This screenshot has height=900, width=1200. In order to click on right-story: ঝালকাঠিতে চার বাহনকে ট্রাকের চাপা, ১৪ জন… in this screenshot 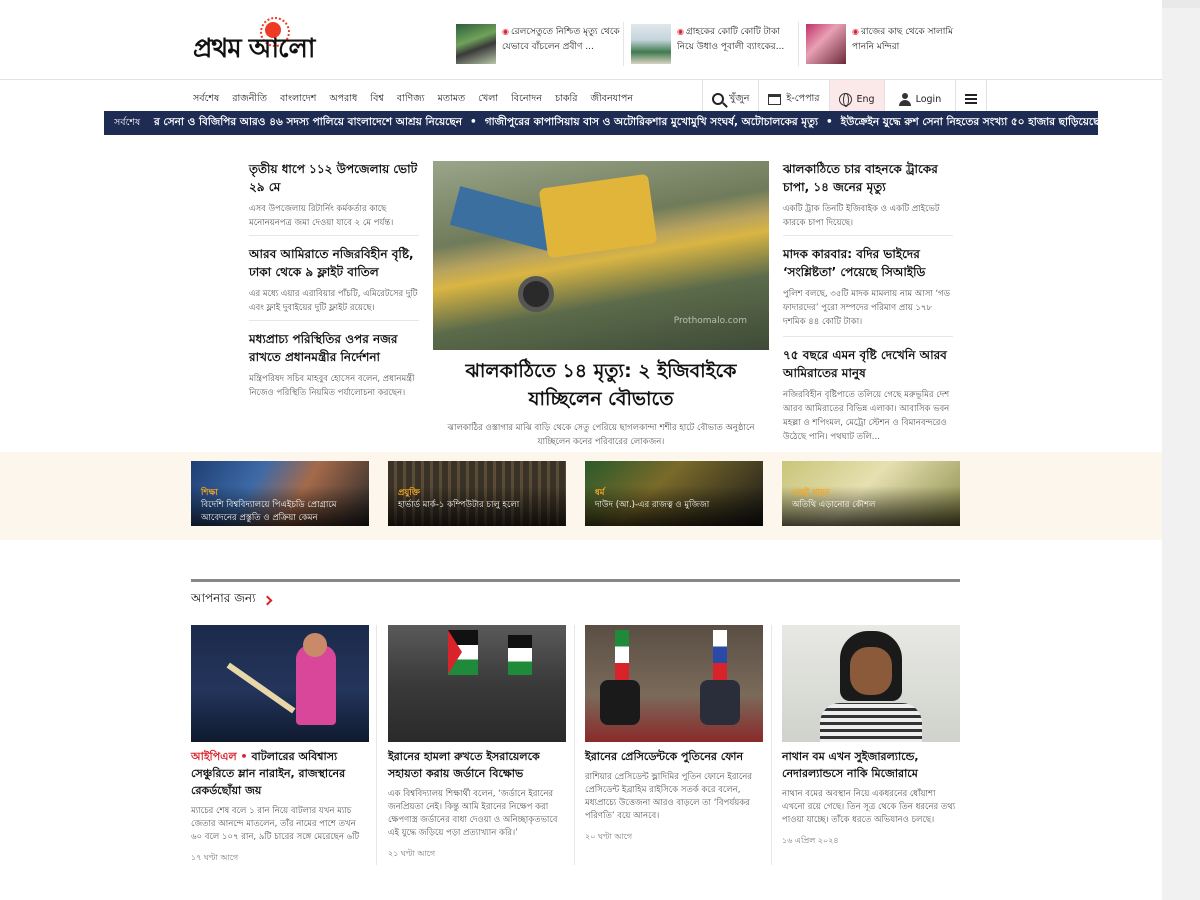, I will do `click(868, 198)`.